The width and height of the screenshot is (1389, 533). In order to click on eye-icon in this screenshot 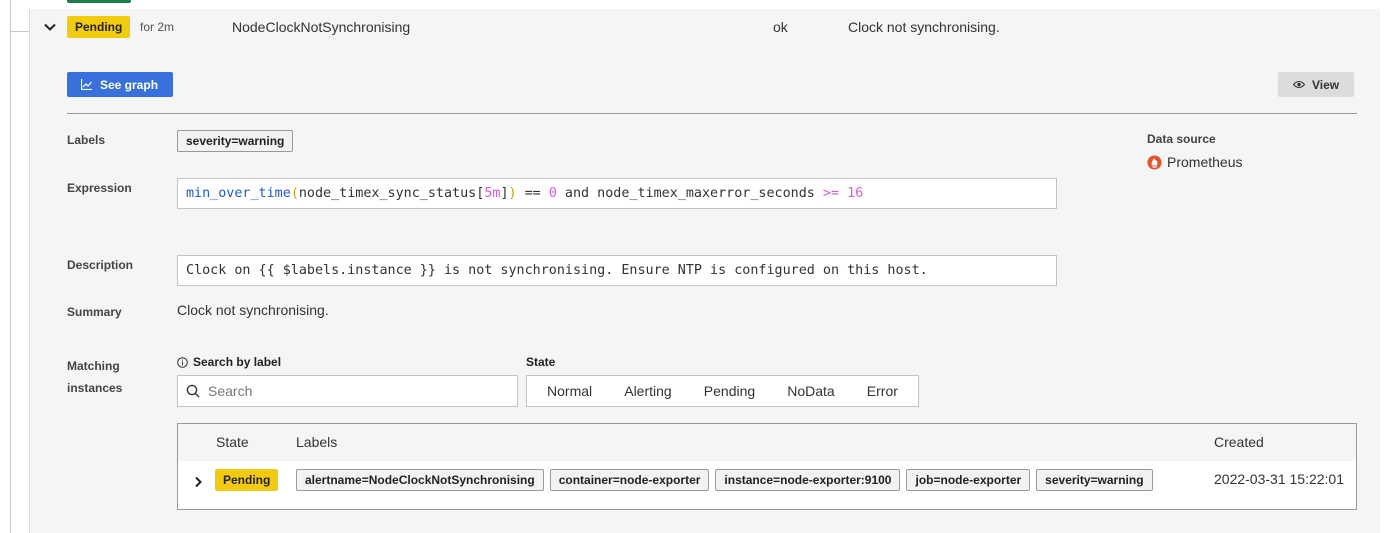, I will do `click(1299, 84)`.